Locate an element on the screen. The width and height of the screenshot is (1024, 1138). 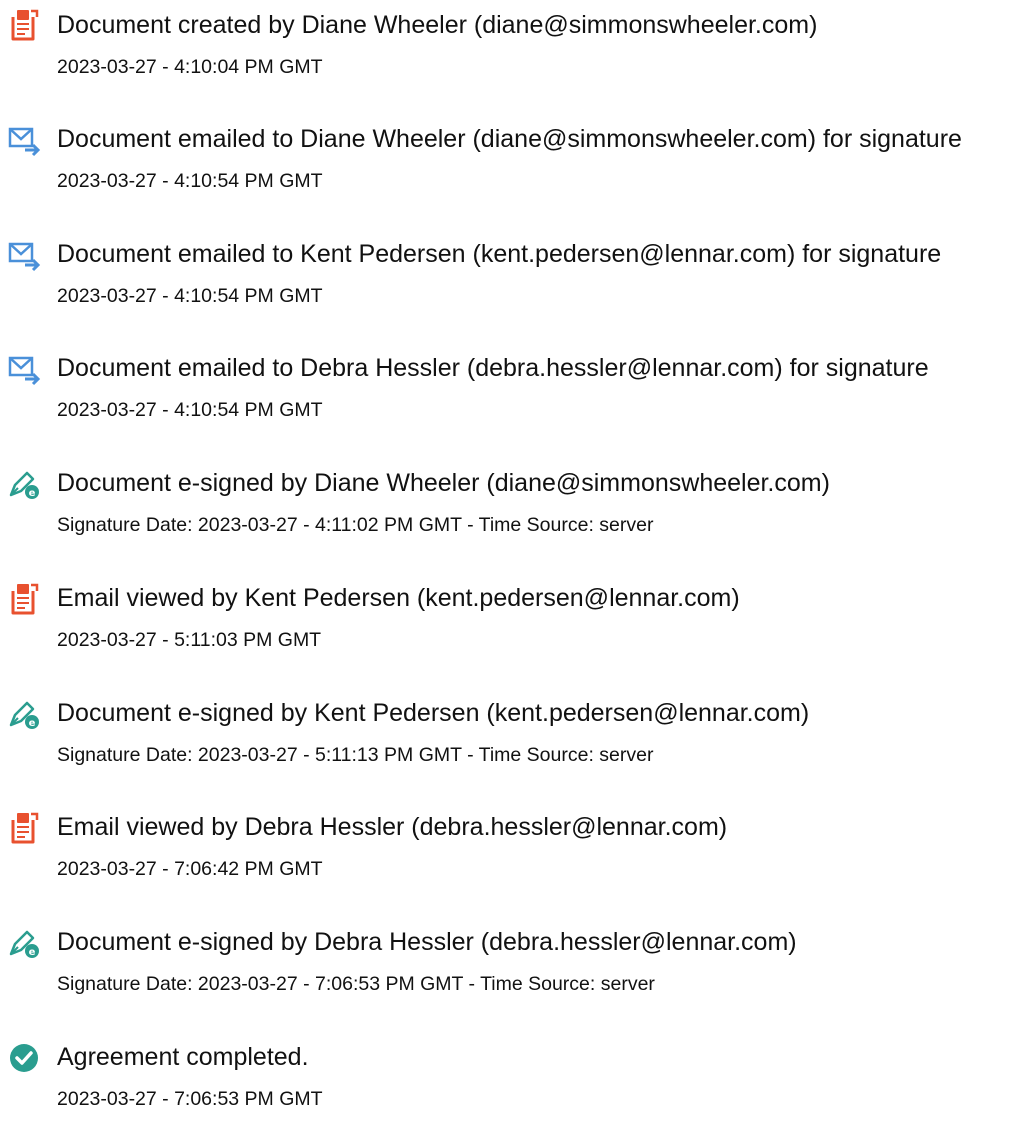
event-timestamp: 2023-03-27 - 5:11:03 PM GMT is located at coordinates (189, 640).